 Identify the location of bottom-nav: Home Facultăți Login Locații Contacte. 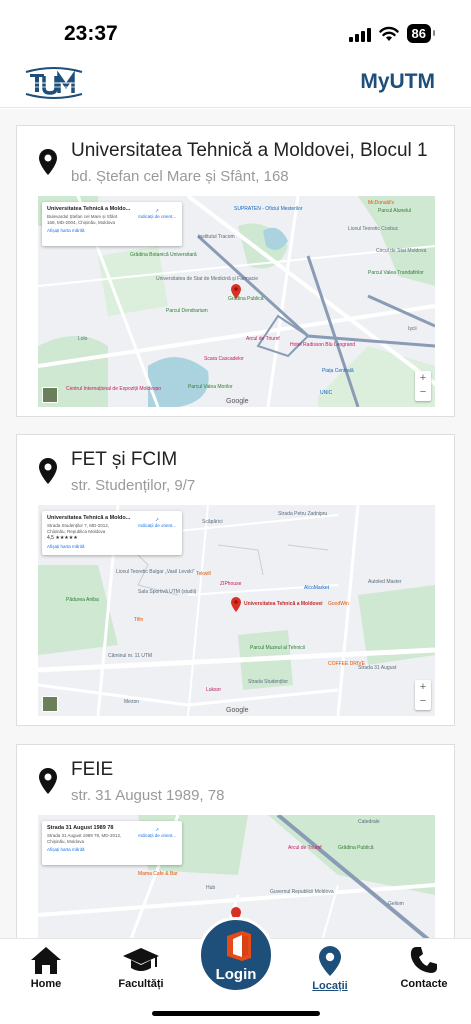
(235, 970).